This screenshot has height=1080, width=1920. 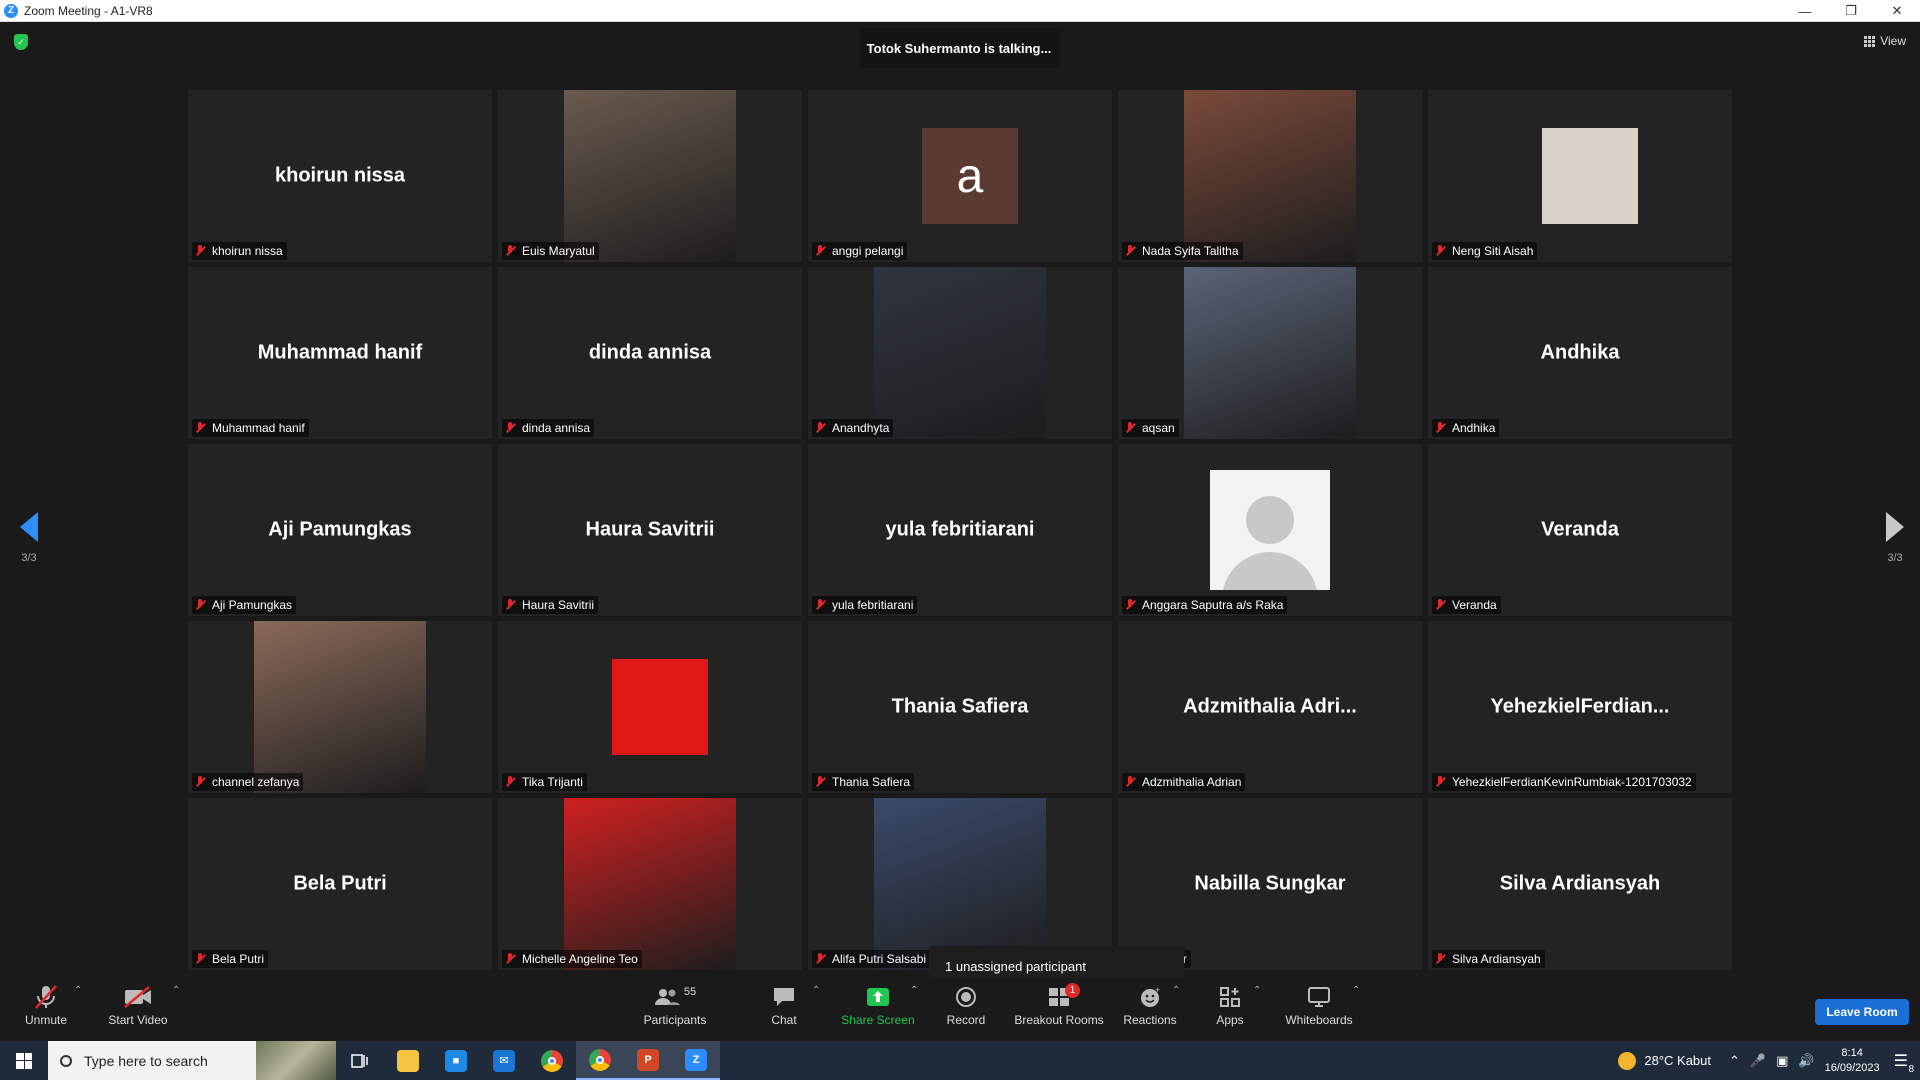 I want to click on previous-page-button: 3/3, so click(x=29, y=538).